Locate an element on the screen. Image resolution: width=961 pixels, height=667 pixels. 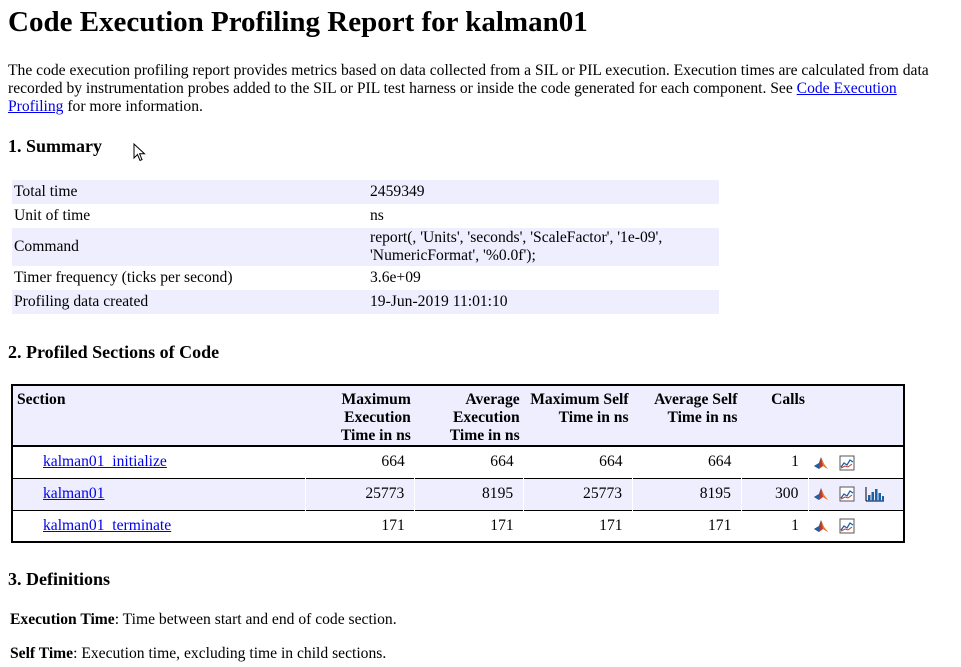
section-name-cell: kalman01_terminate is located at coordinates (159, 526).